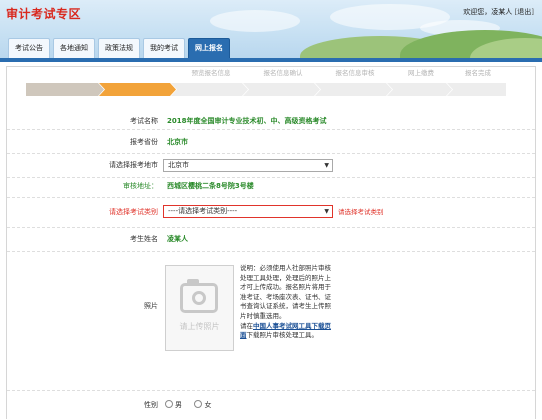 This screenshot has height=420, width=542. What do you see at coordinates (133, 212) in the screenshot?
I see `category-label: 请选择考试类别` at bounding box center [133, 212].